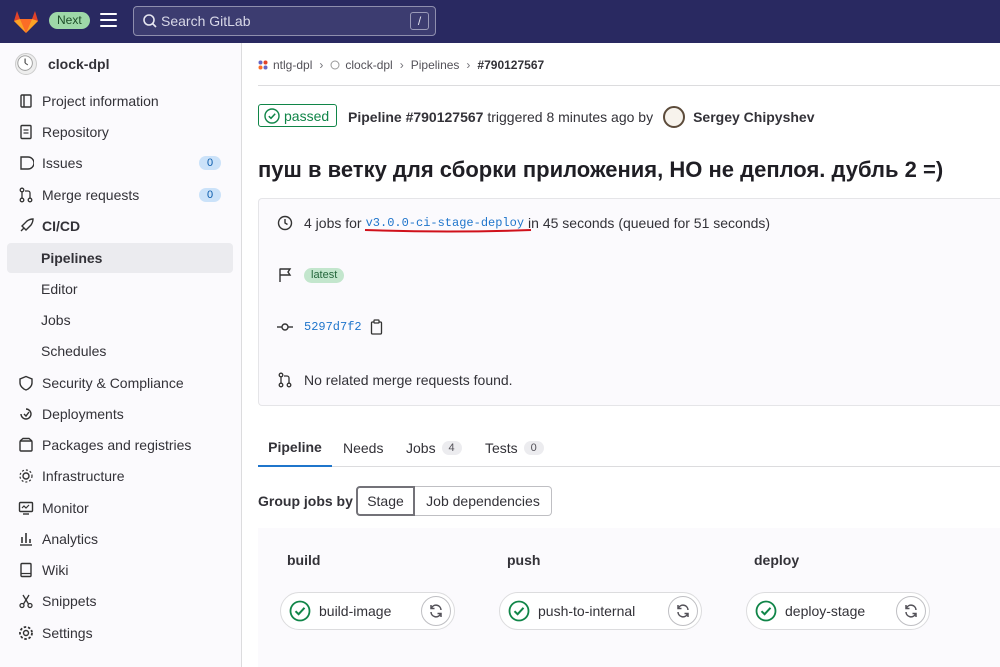 The width and height of the screenshot is (1000, 667). I want to click on sidebar-item-snippets: Snippets, so click(120, 601).